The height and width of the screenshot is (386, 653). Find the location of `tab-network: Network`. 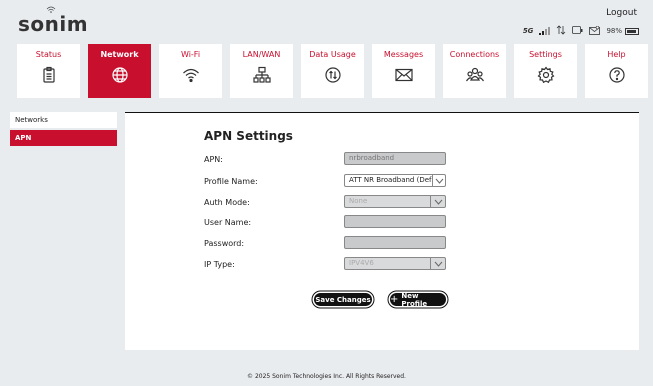

tab-network: Network is located at coordinates (119, 71).